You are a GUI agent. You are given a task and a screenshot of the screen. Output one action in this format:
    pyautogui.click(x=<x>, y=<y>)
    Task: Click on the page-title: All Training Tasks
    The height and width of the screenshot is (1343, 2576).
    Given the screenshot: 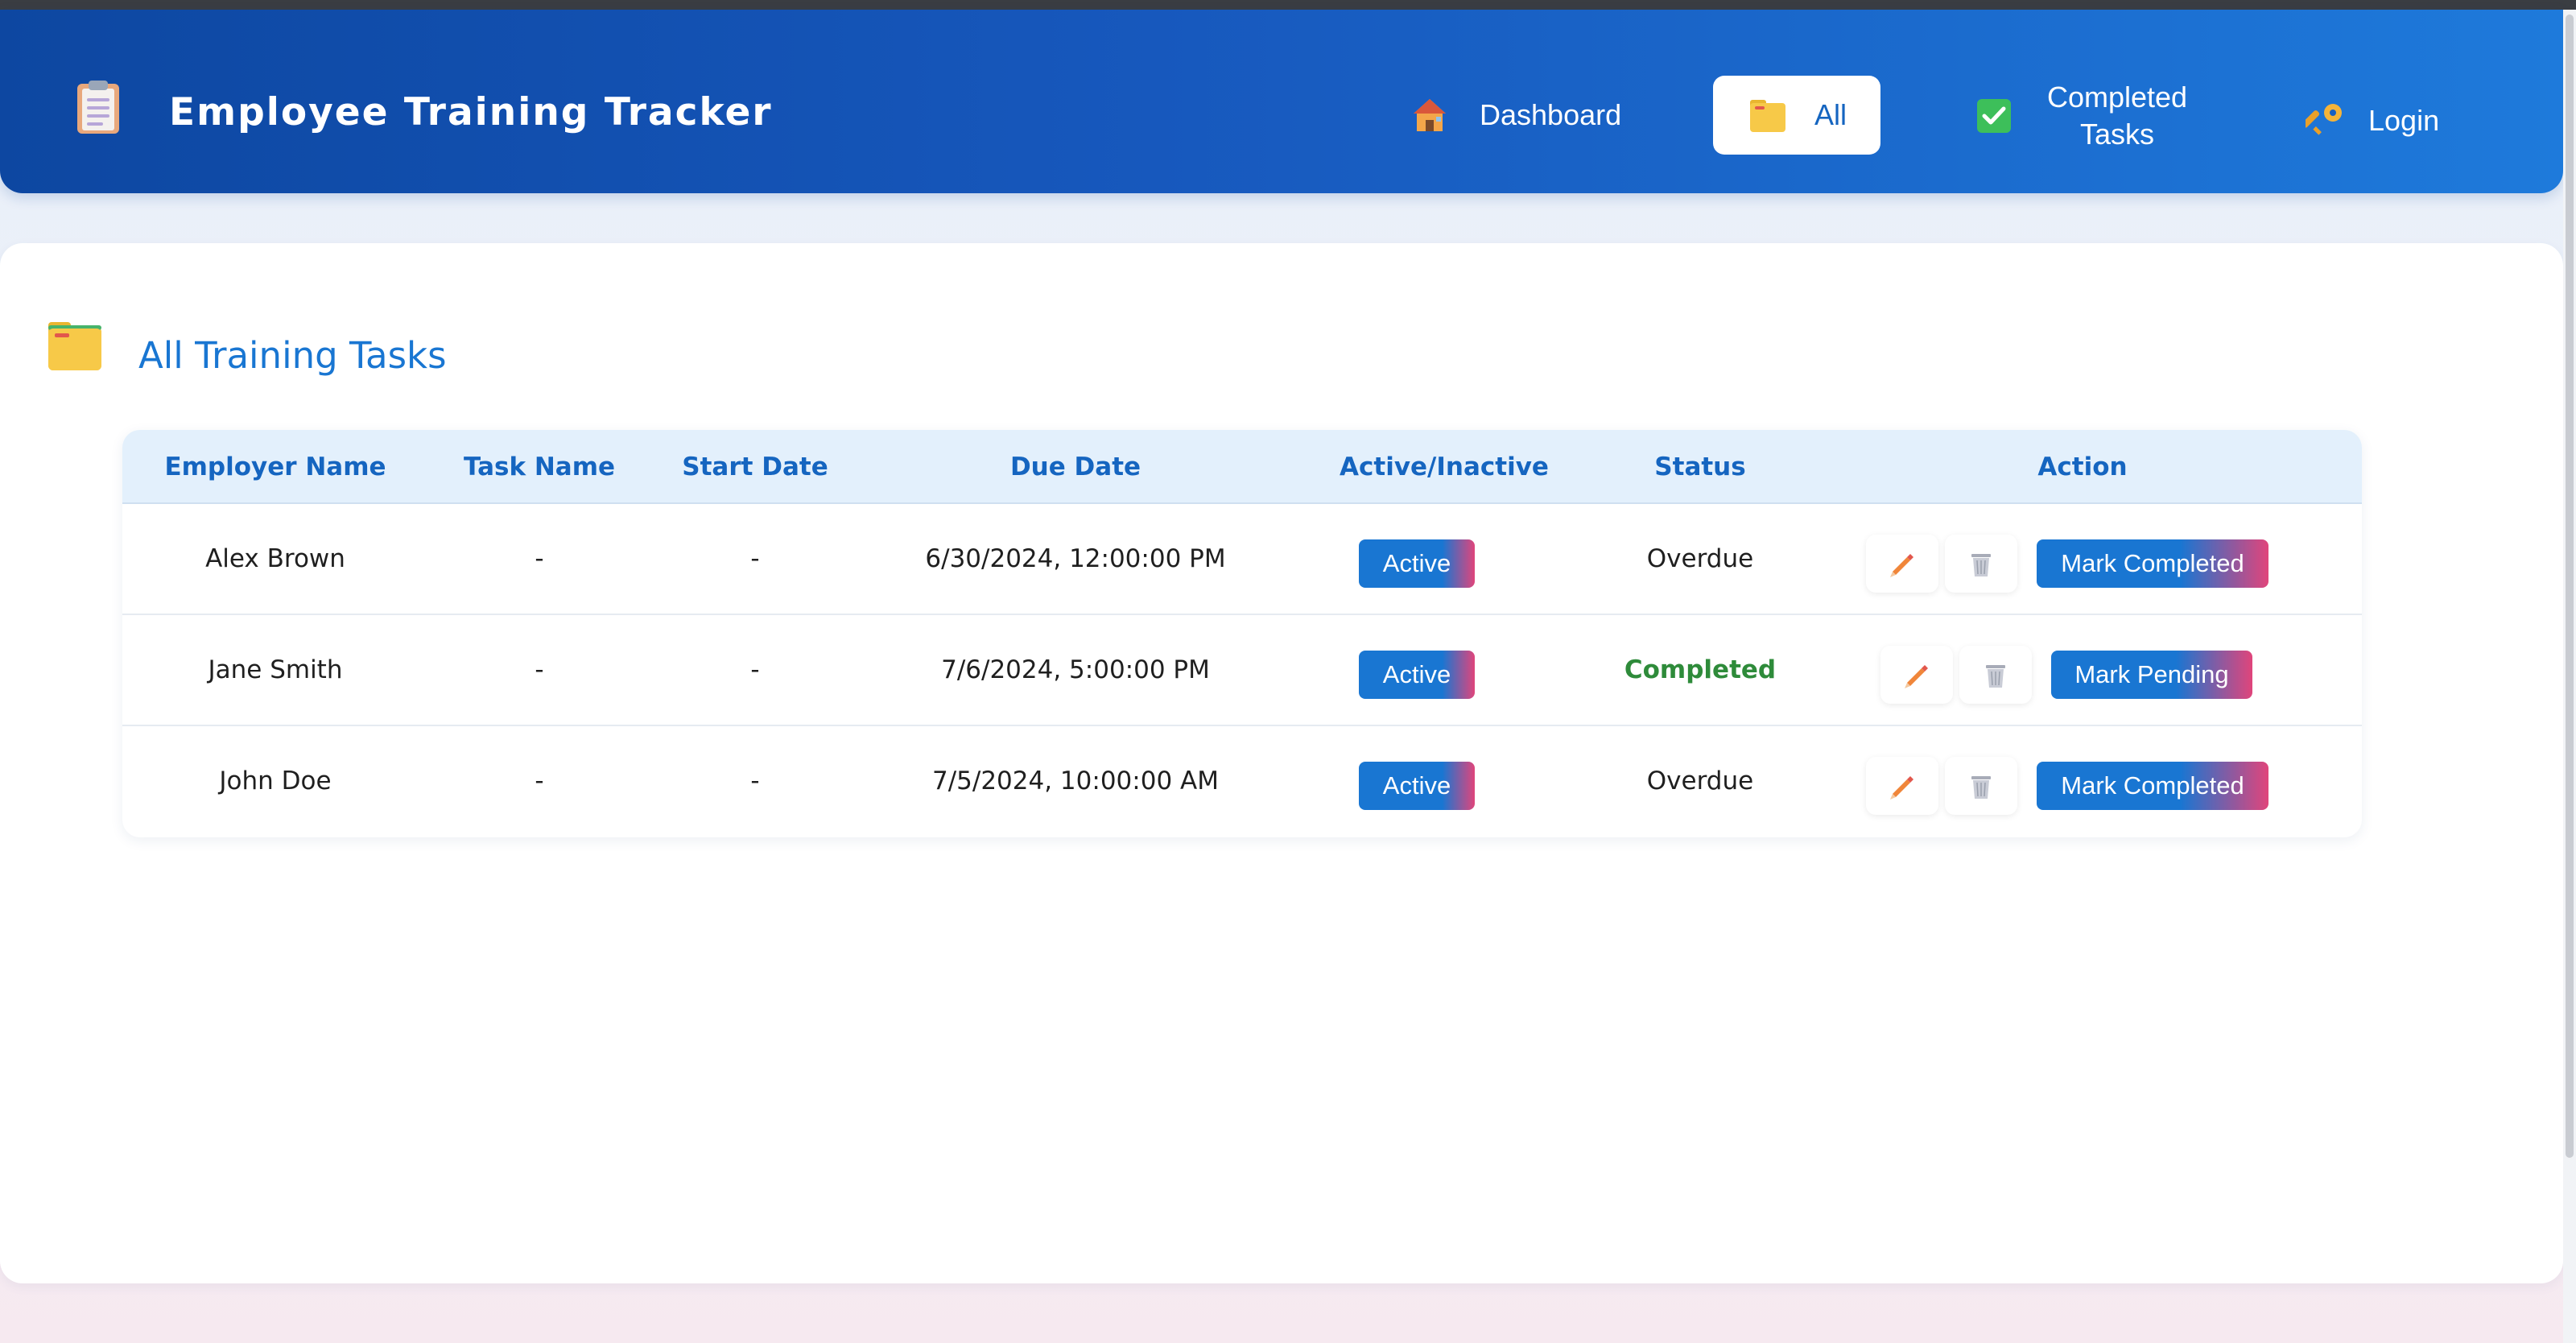 What is the action you would take?
    pyautogui.click(x=292, y=355)
    